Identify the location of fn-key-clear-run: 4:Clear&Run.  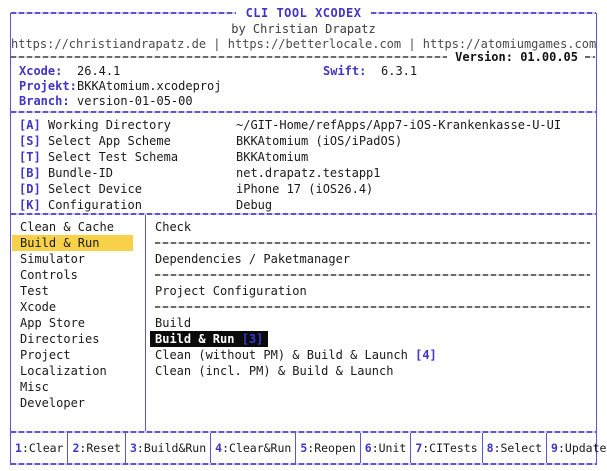
(254, 448).